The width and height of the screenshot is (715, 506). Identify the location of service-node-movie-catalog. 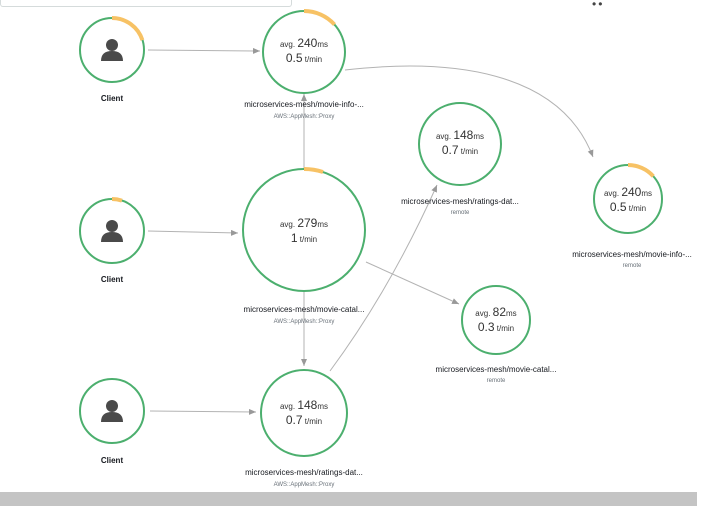
(304, 229).